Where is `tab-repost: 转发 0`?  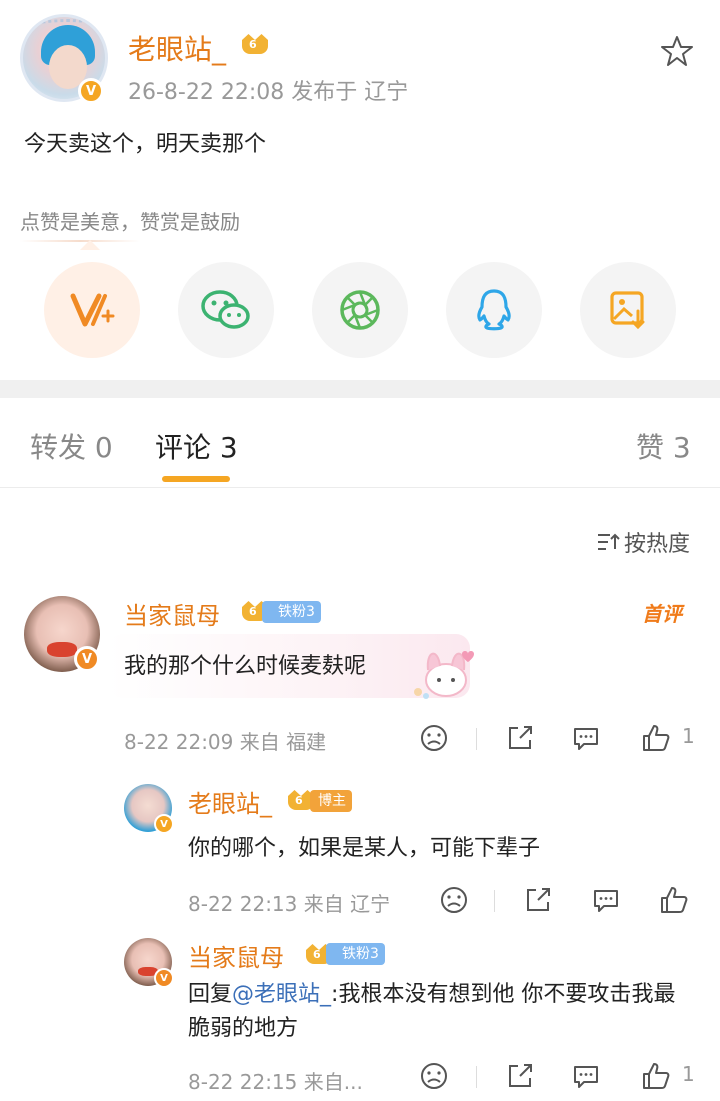 tab-repost: 转发 0 is located at coordinates (71, 446).